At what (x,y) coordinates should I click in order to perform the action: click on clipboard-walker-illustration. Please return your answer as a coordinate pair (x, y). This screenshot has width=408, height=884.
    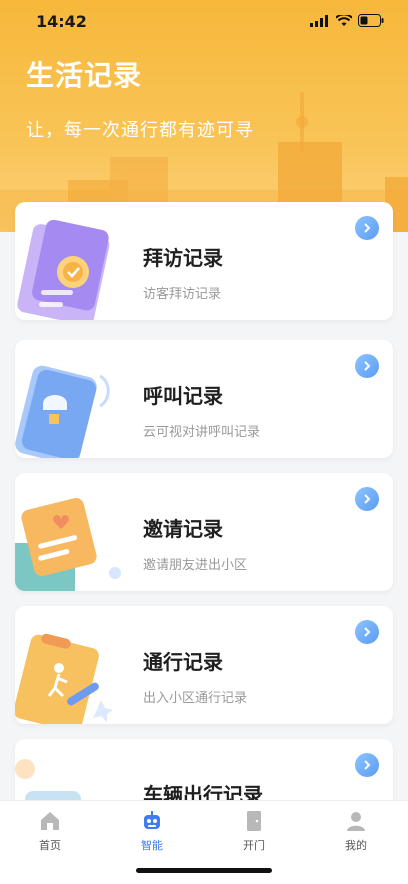
    Looking at the image, I should click on (64, 678).